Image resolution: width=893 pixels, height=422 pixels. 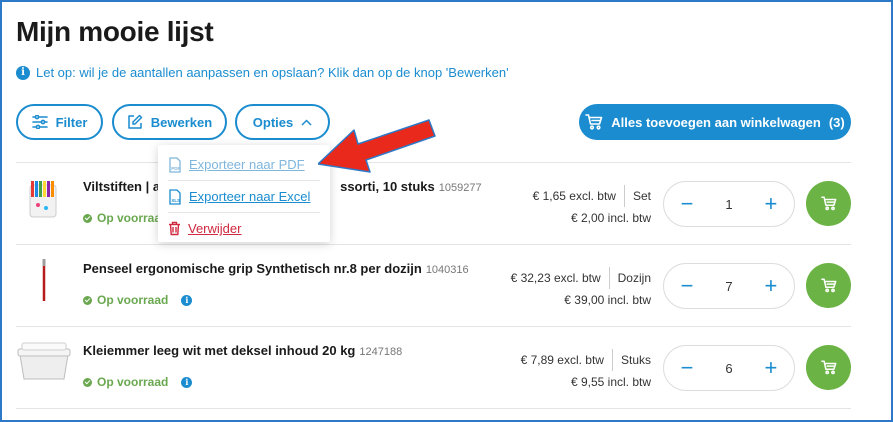 What do you see at coordinates (175, 164) in the screenshot?
I see `pdf-file-icon: PDF` at bounding box center [175, 164].